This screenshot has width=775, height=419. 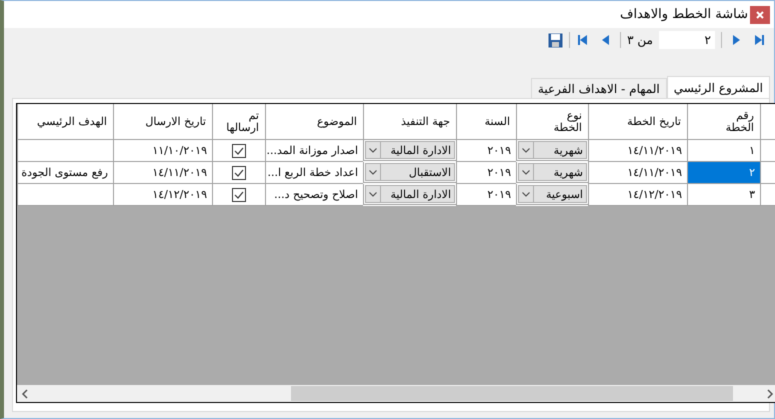 What do you see at coordinates (736, 40) in the screenshot?
I see `play-icon` at bounding box center [736, 40].